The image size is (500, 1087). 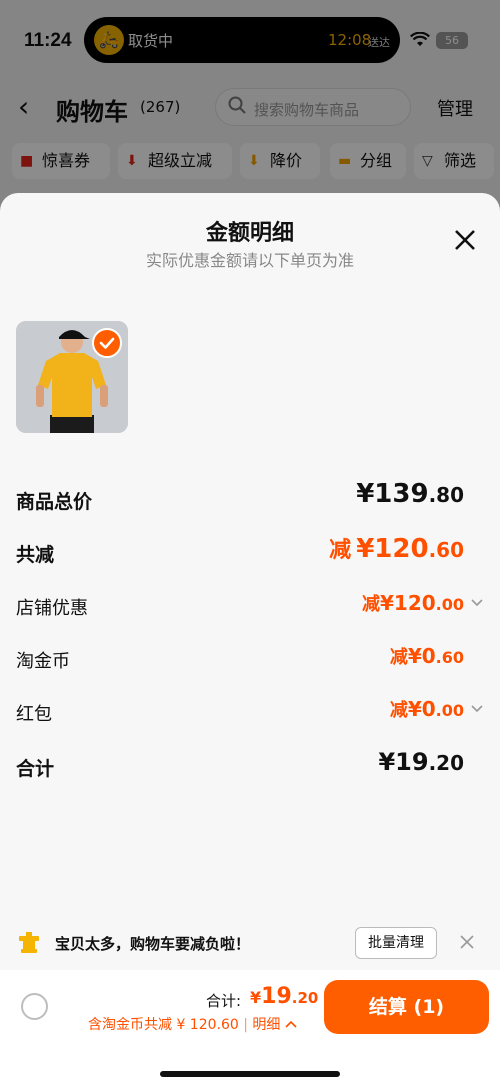 I want to click on cart-tip-bar: 宝贝太多，购物车要减负啦！ 批量清理, so click(x=250, y=942).